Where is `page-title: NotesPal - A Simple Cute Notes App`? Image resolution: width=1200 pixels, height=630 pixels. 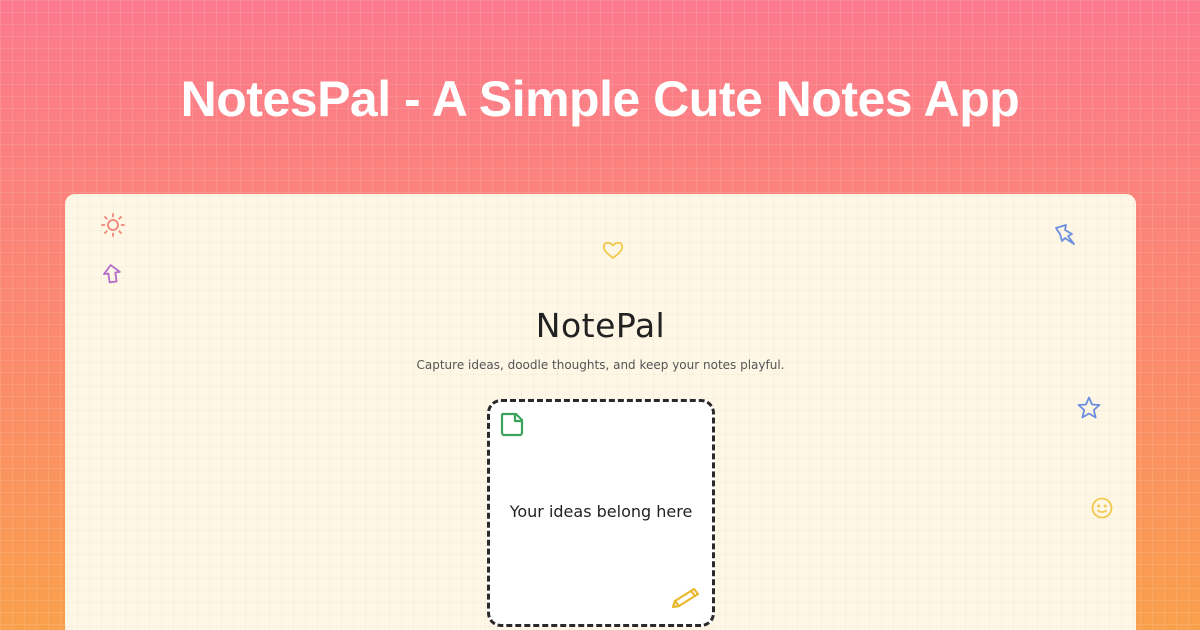 page-title: NotesPal - A Simple Cute Notes App is located at coordinates (600, 99).